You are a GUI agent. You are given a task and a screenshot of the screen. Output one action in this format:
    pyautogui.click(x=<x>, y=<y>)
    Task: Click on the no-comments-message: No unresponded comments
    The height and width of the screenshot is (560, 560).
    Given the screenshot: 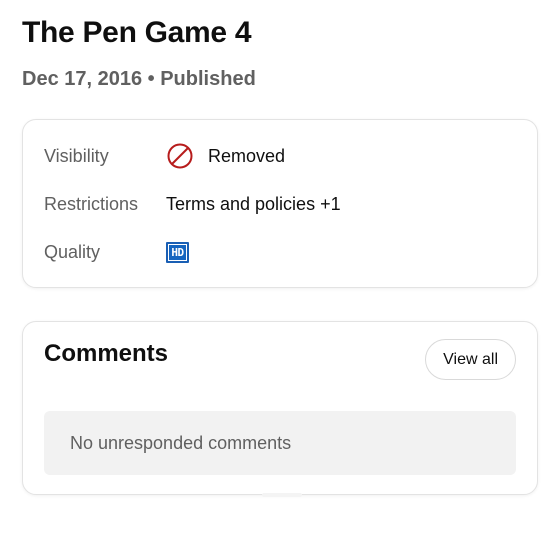 What is the action you would take?
    pyautogui.click(x=280, y=443)
    